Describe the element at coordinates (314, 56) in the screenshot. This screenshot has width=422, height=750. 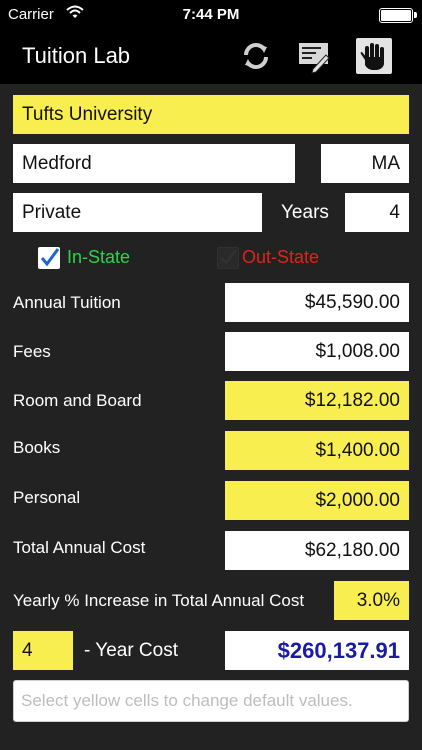
I see `edit-form-icon` at that location.